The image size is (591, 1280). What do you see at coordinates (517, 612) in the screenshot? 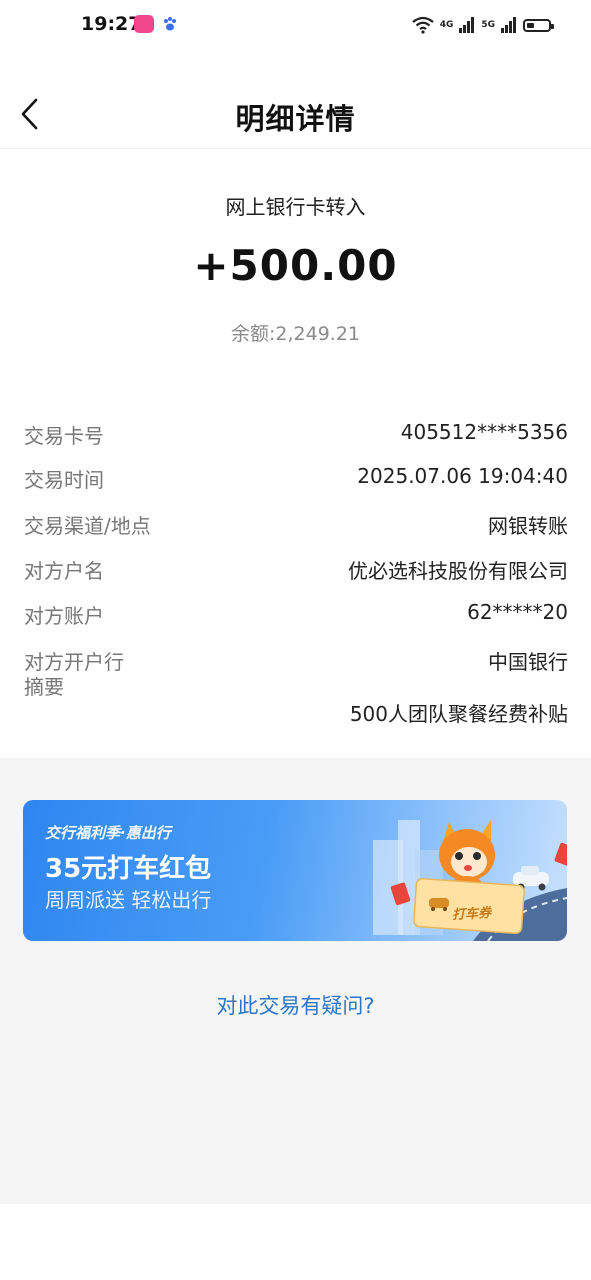
I see `counterparty-account-value: 62*****20` at bounding box center [517, 612].